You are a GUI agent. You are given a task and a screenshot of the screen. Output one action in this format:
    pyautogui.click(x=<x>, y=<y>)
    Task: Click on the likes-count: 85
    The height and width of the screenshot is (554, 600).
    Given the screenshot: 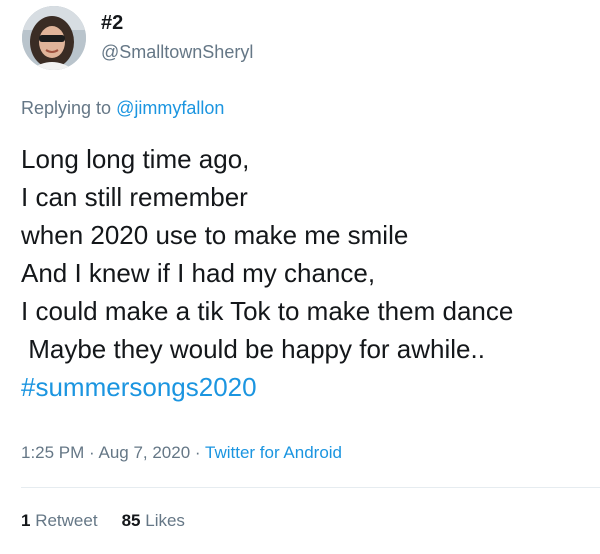 What is the action you would take?
    pyautogui.click(x=131, y=520)
    